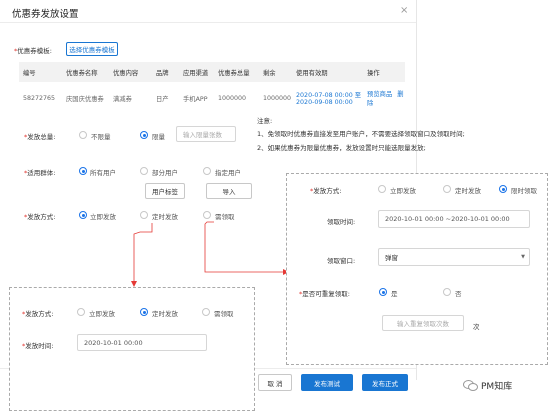 The width and height of the screenshot is (554, 412). What do you see at coordinates (102, 314) in the screenshot?
I see `lp-method-now-label: 立即发放` at bounding box center [102, 314].